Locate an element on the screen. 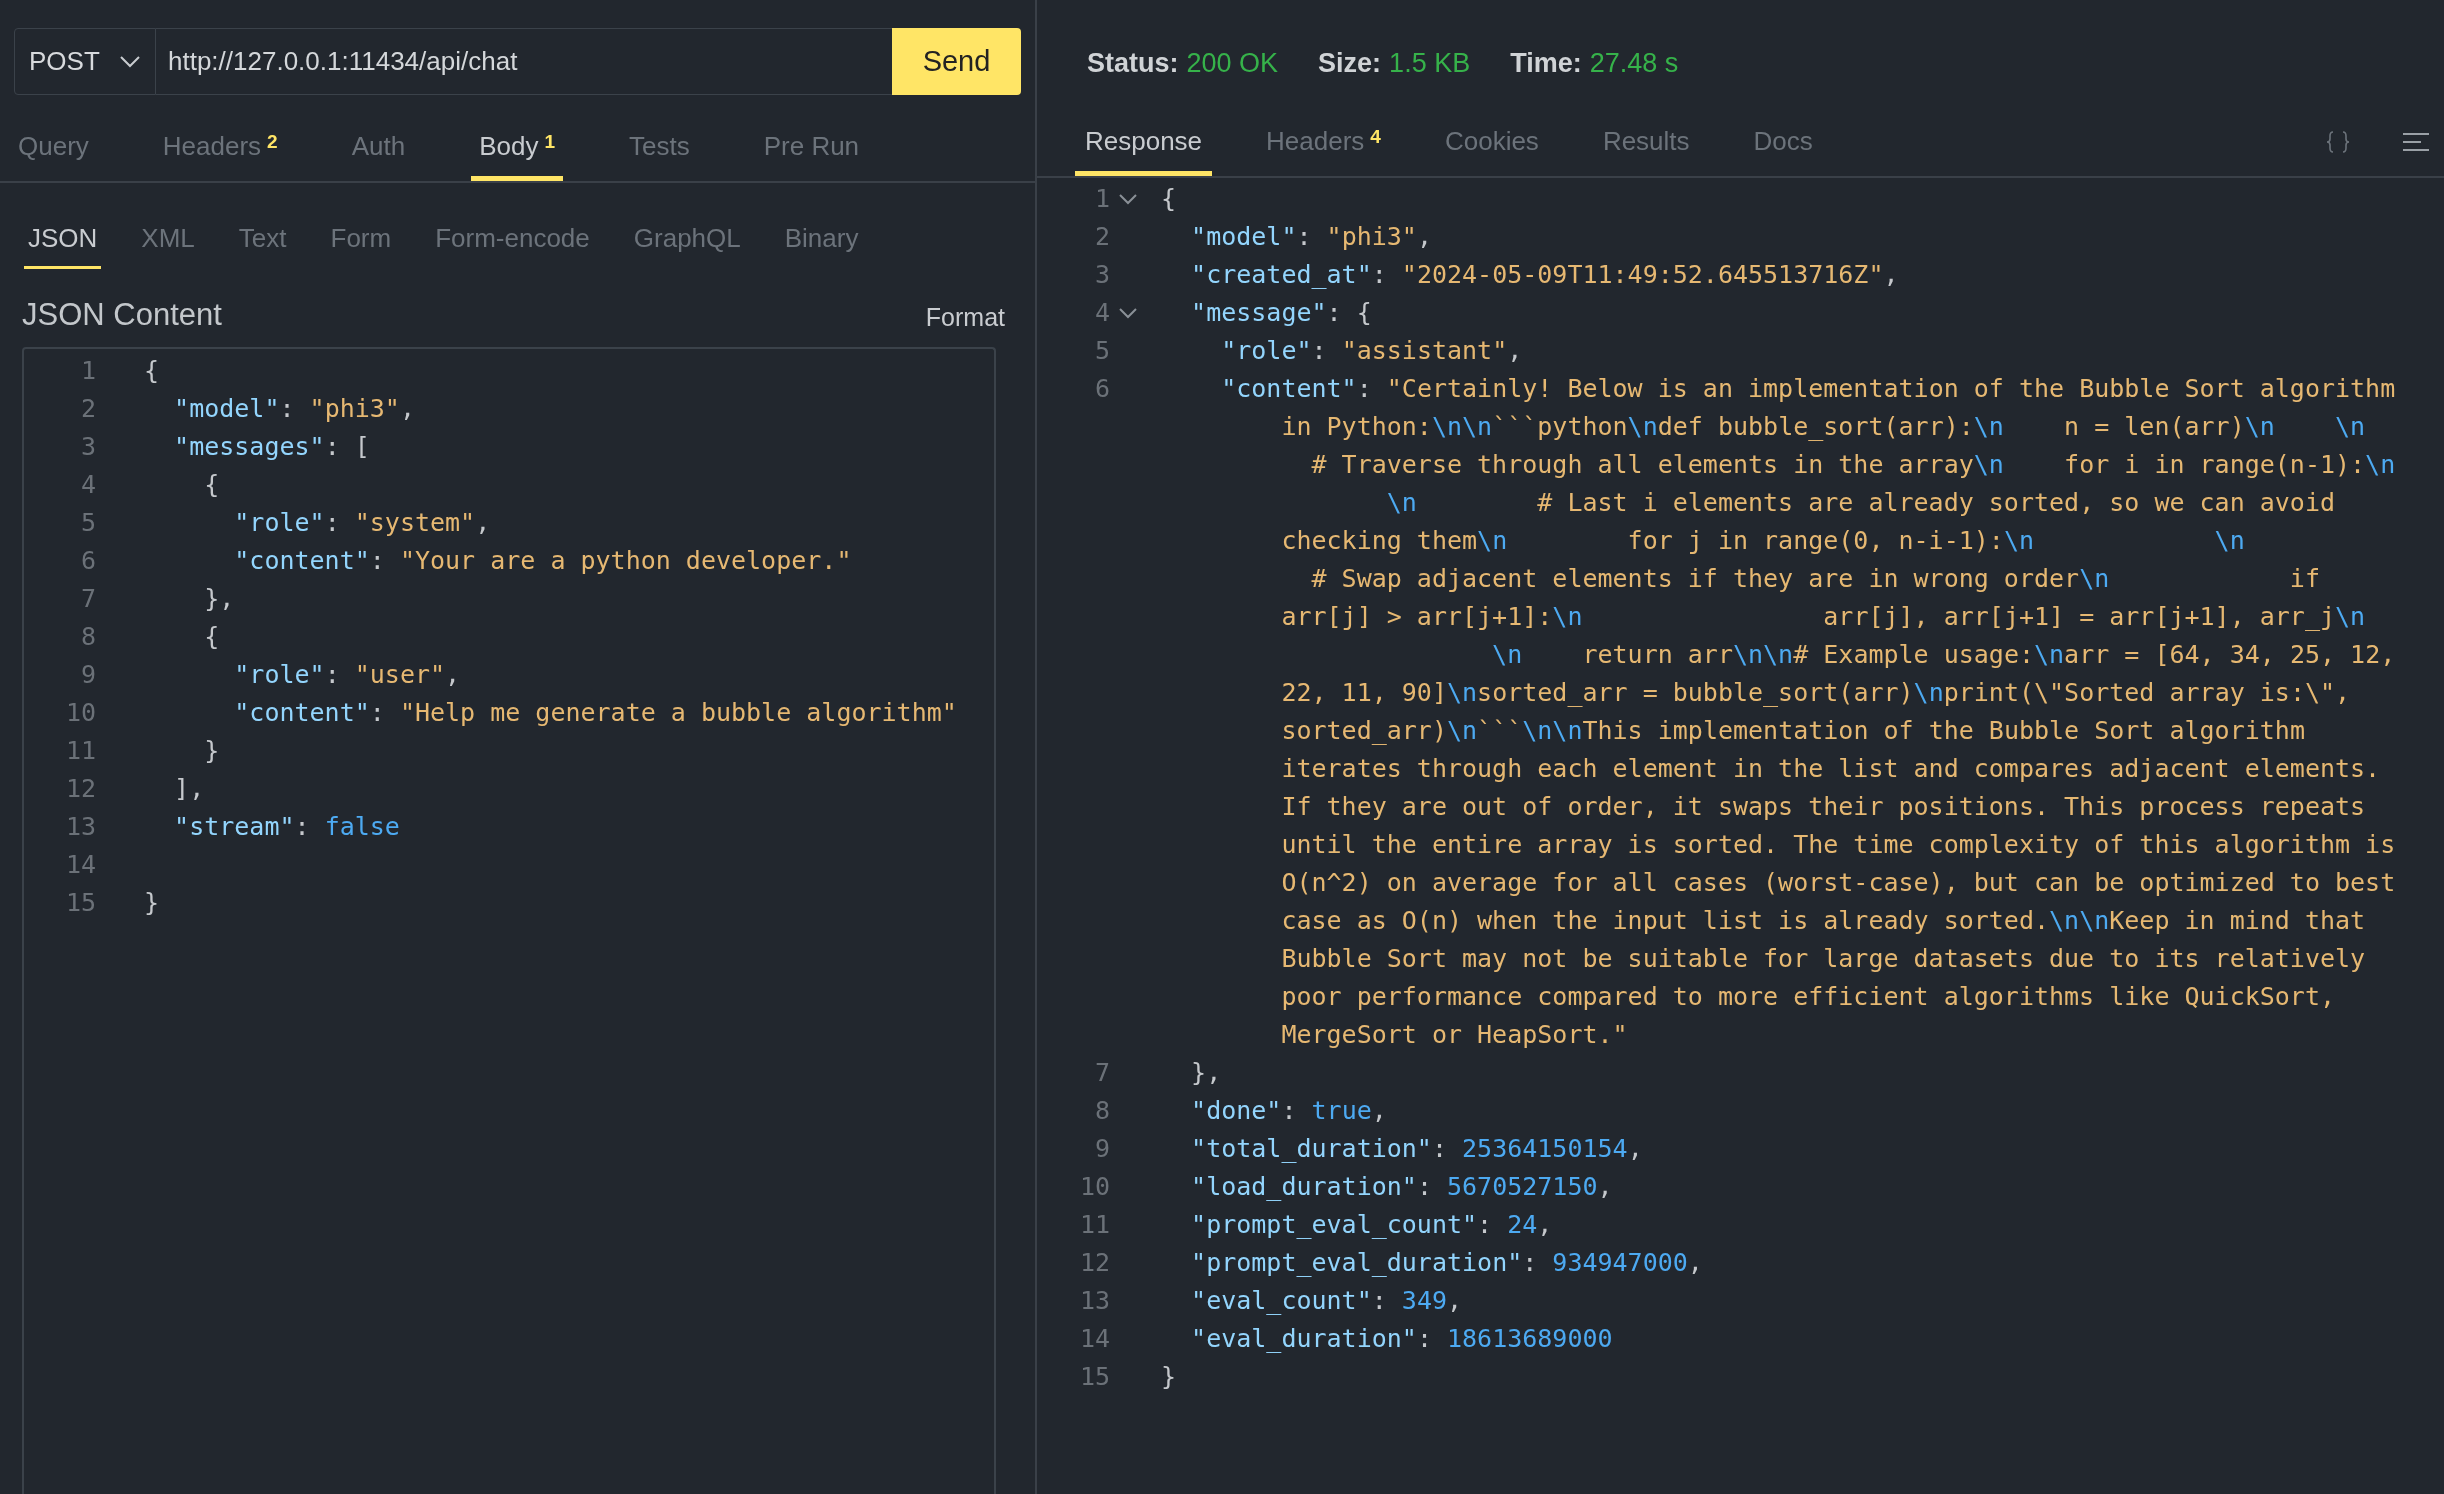 This screenshot has height=1494, width=2444. code-line: Bubble Sort may not be suitable for large datasets due to its relatively is located at coordinates (1823, 959).